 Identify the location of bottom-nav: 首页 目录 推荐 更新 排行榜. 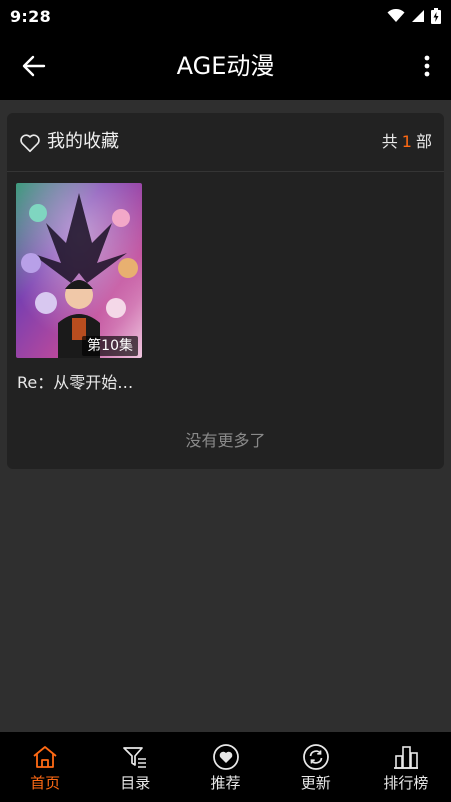
(225, 767).